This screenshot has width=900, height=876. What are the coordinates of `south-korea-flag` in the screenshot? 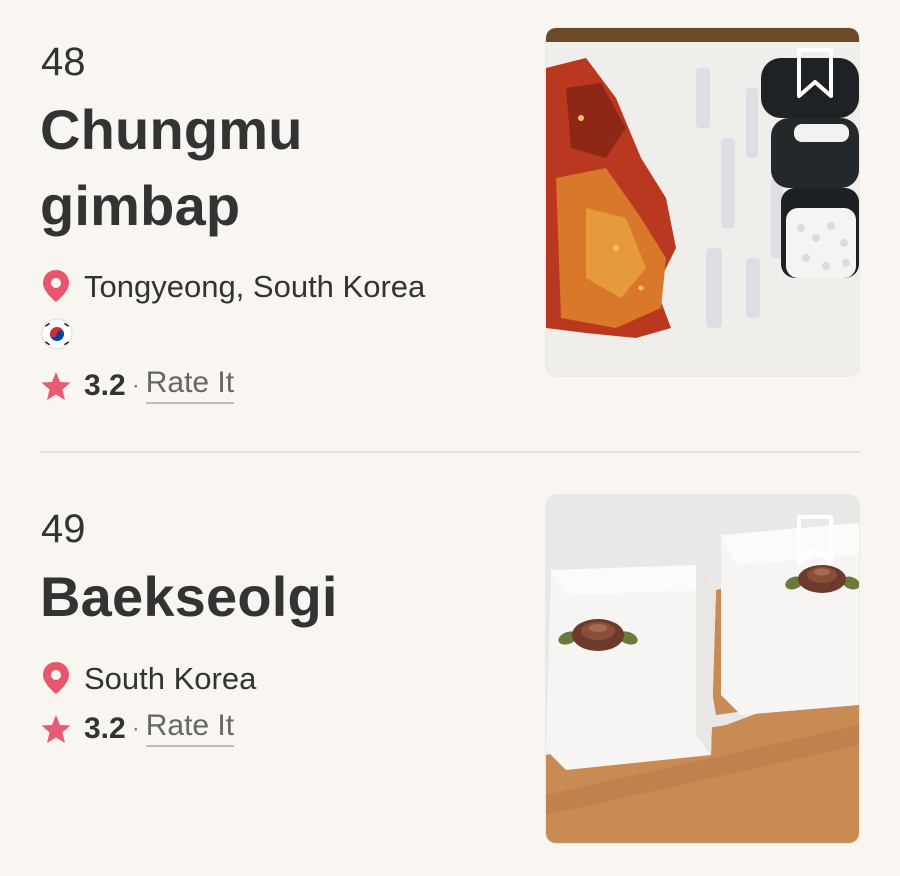 It's located at (57, 334).